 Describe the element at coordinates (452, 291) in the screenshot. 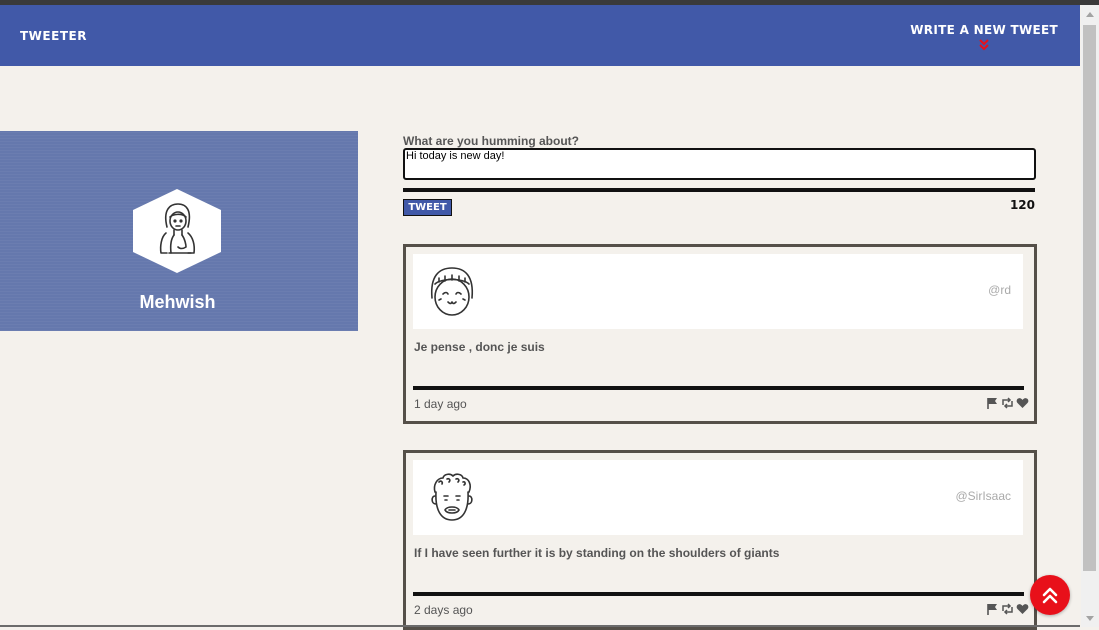

I see `girl-avatar-icon` at that location.